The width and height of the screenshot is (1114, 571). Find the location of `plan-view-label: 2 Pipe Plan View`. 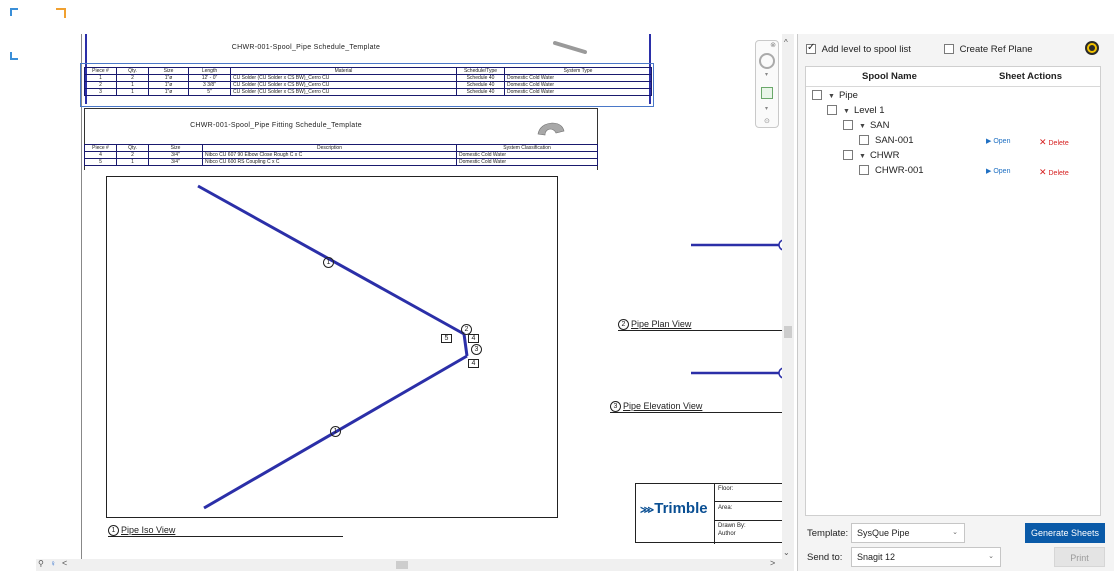

plan-view-label: 2 Pipe Plan View is located at coordinates (703, 325).